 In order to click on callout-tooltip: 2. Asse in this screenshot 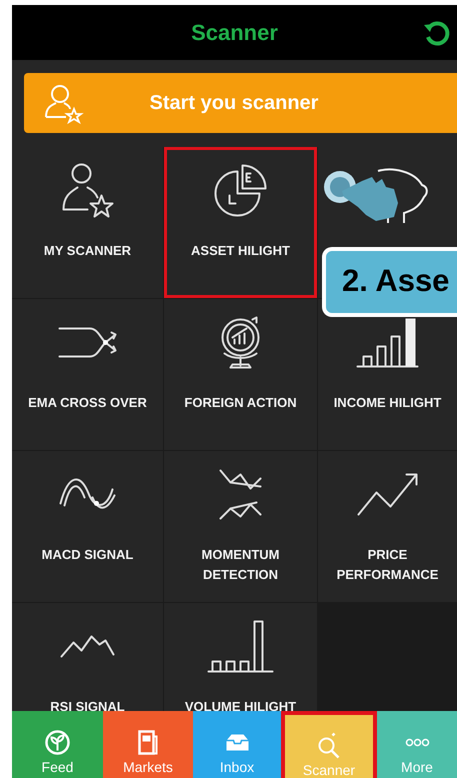, I will do `click(389, 282)`.